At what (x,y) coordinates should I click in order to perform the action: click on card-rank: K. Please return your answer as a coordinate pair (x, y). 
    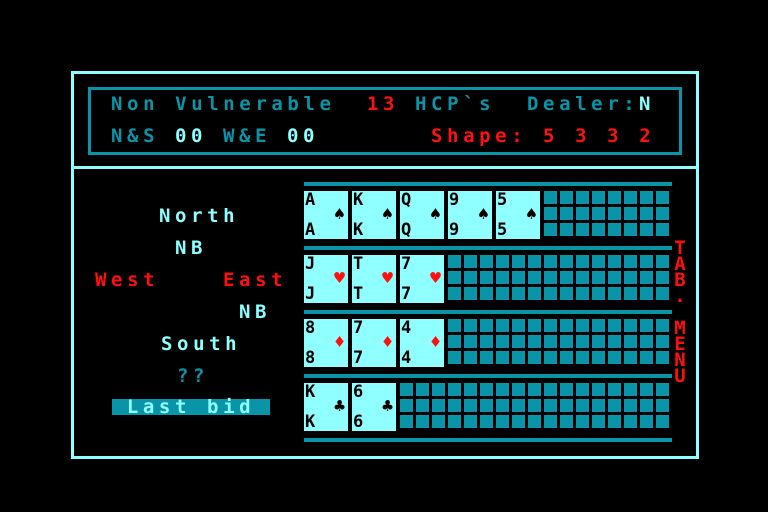
    Looking at the image, I should click on (310, 392).